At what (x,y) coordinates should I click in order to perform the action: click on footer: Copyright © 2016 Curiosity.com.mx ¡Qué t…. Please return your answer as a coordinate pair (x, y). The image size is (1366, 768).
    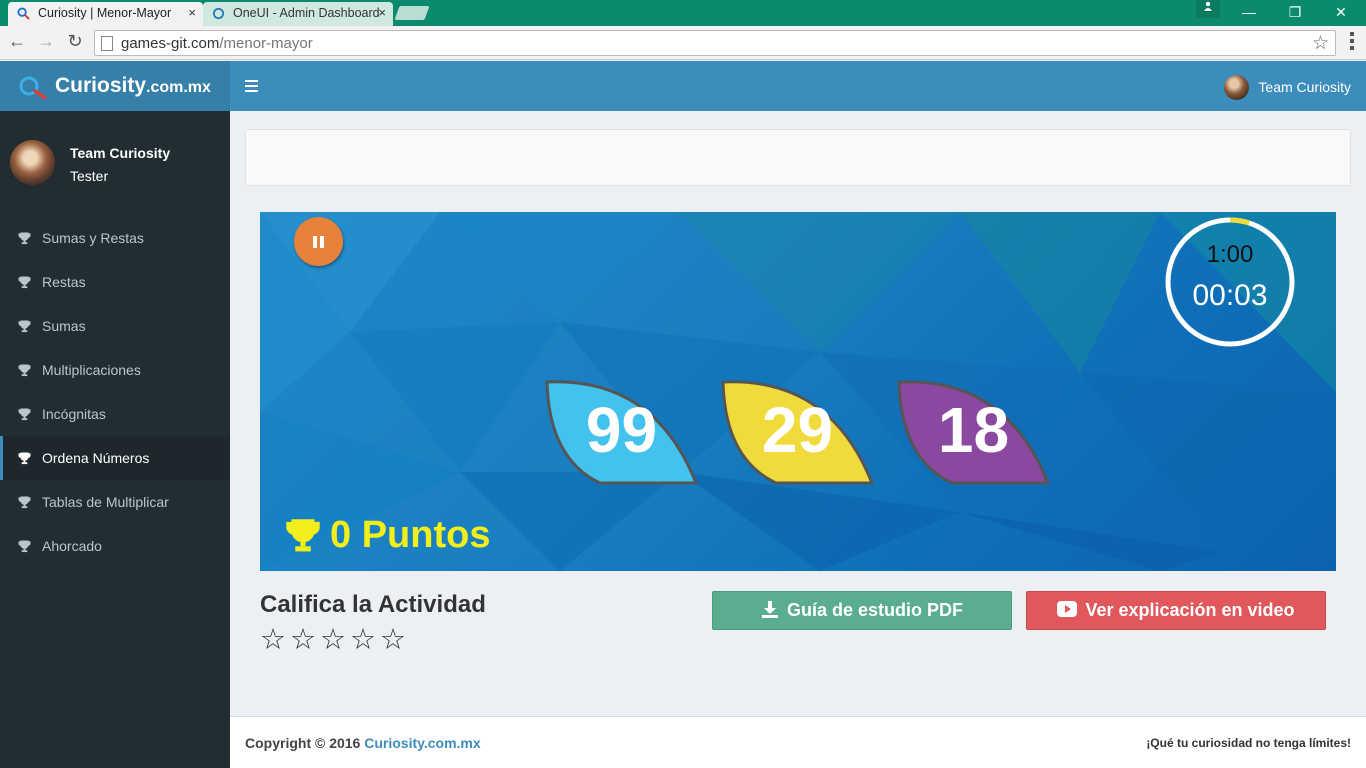
    Looking at the image, I should click on (798, 742).